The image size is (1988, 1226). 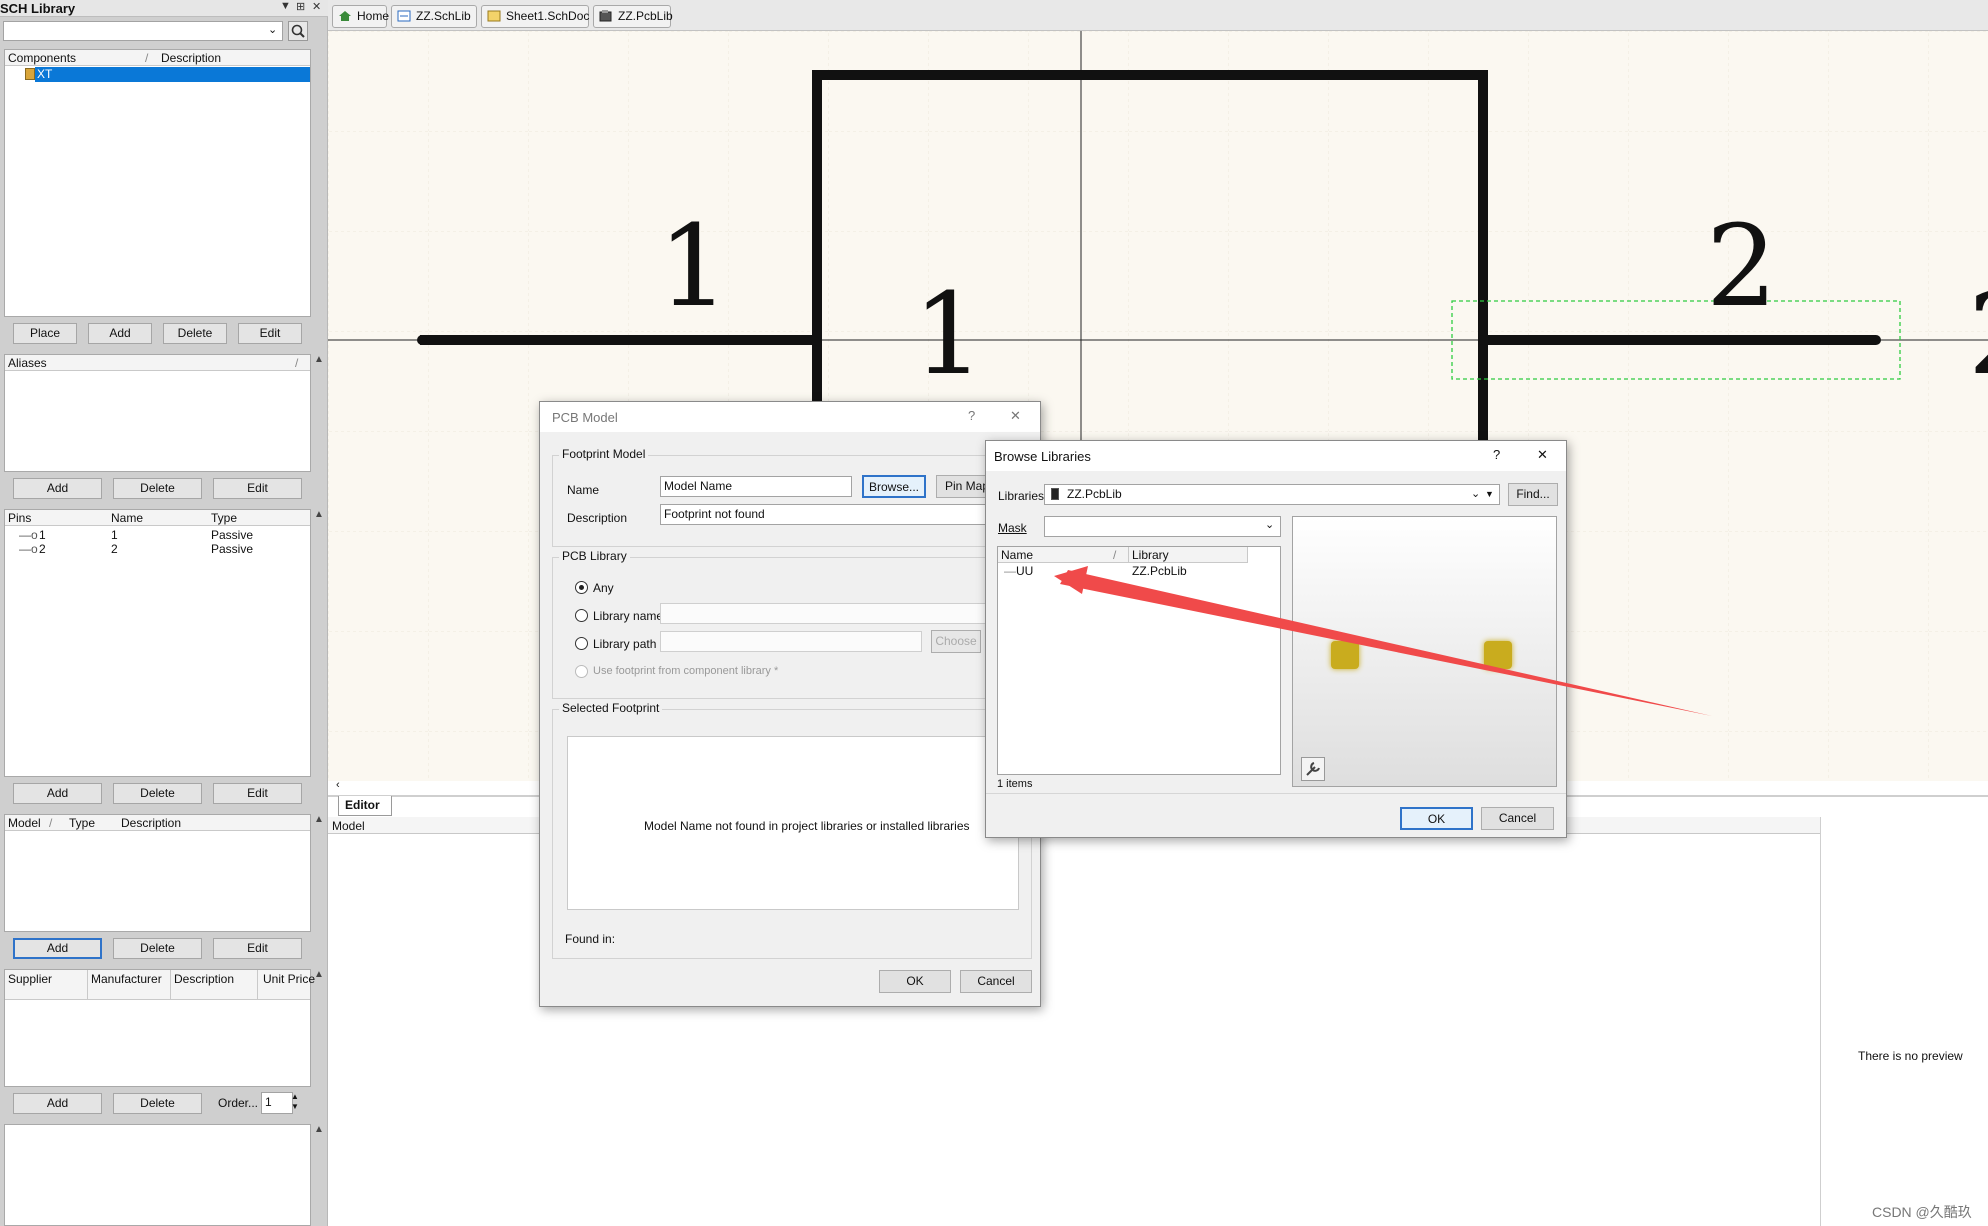 I want to click on name-field: Model Name, so click(x=756, y=486).